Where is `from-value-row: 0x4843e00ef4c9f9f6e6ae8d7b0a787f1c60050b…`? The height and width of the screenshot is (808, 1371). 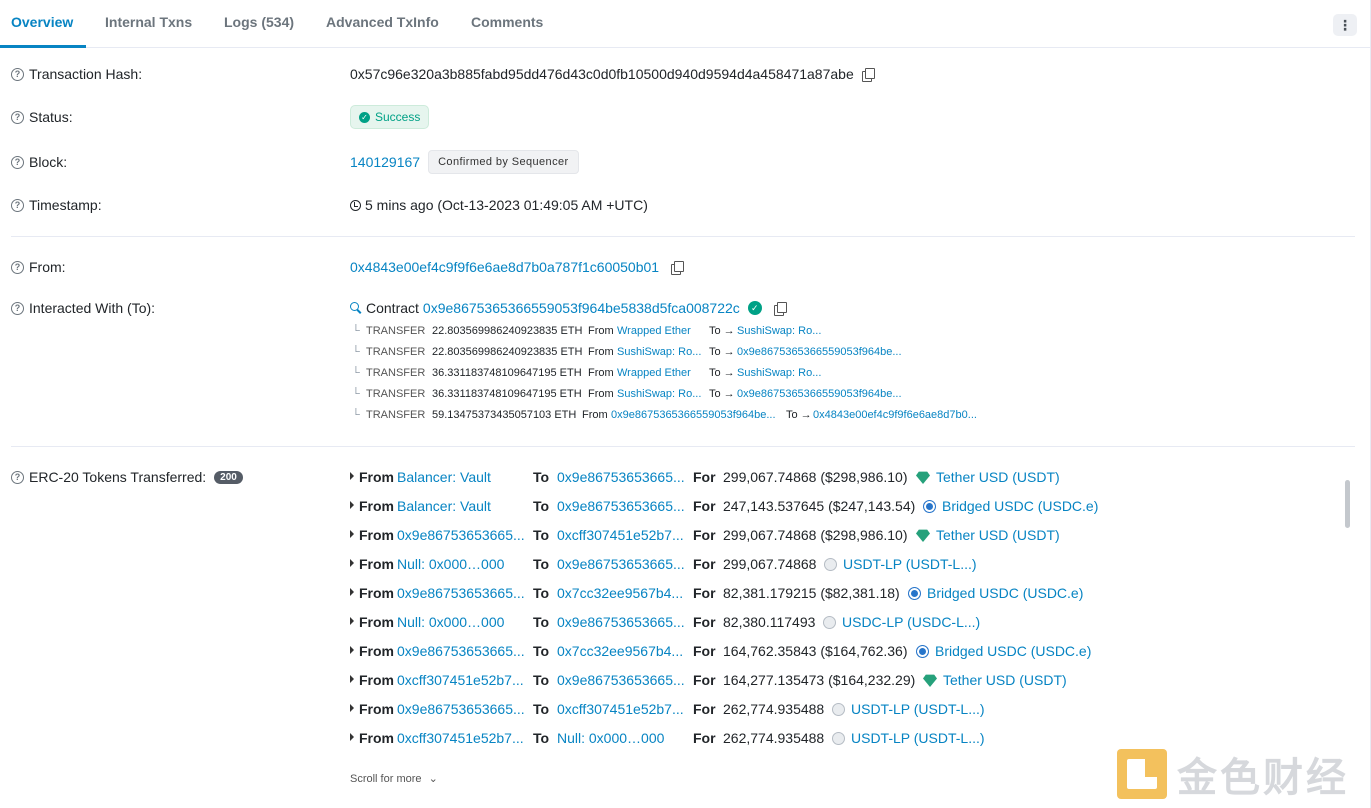 from-value-row: 0x4843e00ef4c9f9f6e6ae8d7b0a787f1c60050b… is located at coordinates (517, 267).